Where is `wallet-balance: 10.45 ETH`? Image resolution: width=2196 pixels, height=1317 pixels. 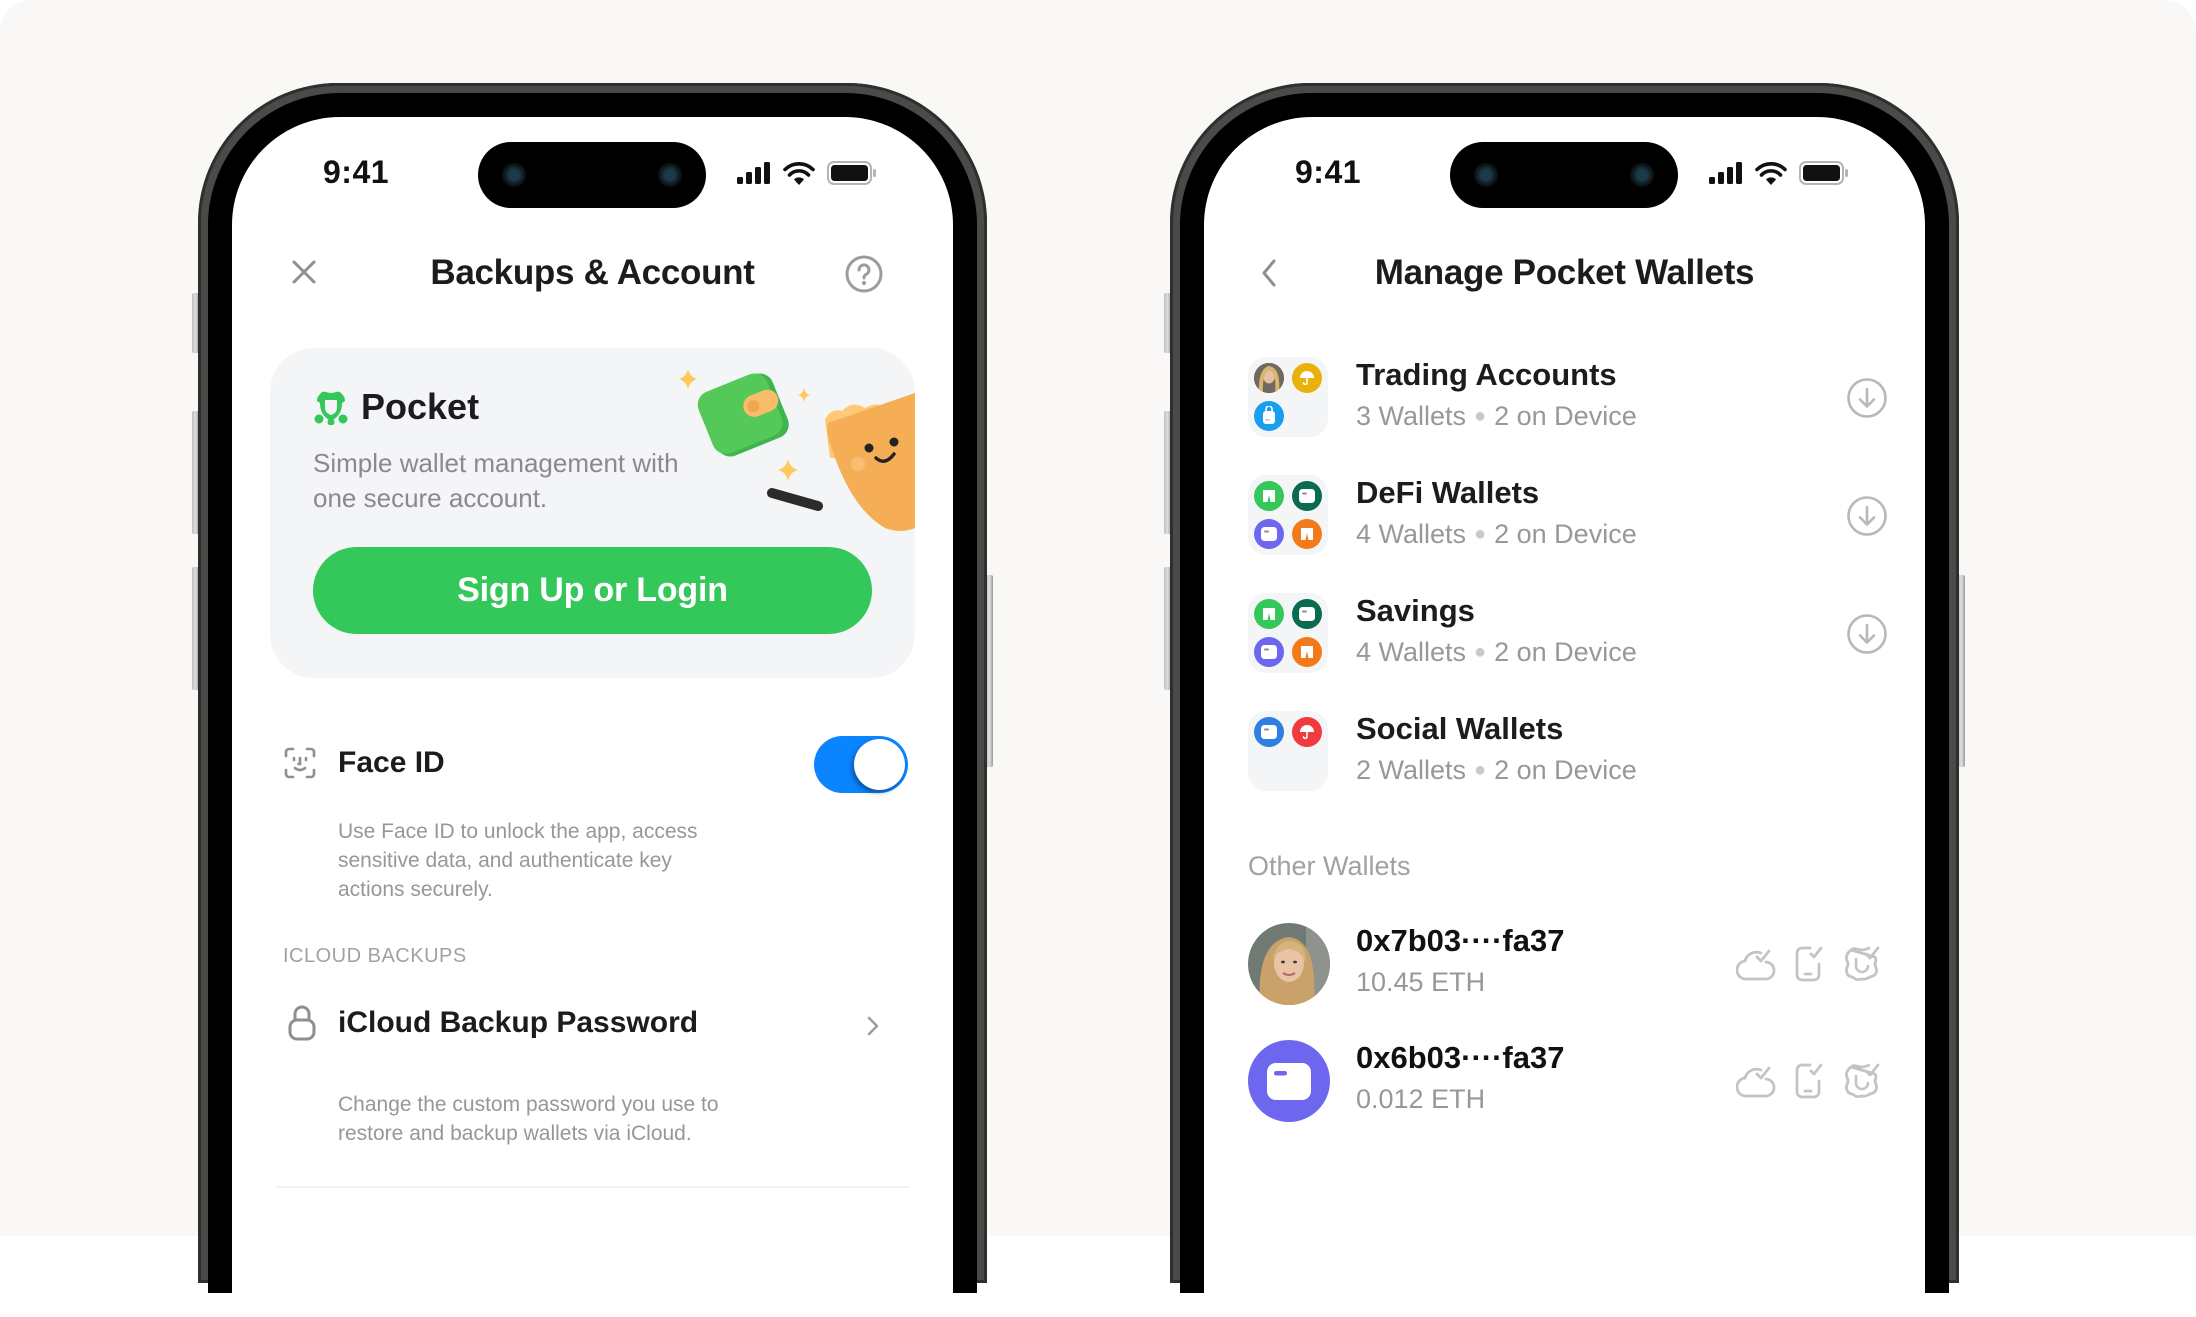
wallet-balance: 10.45 ETH is located at coordinates (1421, 982).